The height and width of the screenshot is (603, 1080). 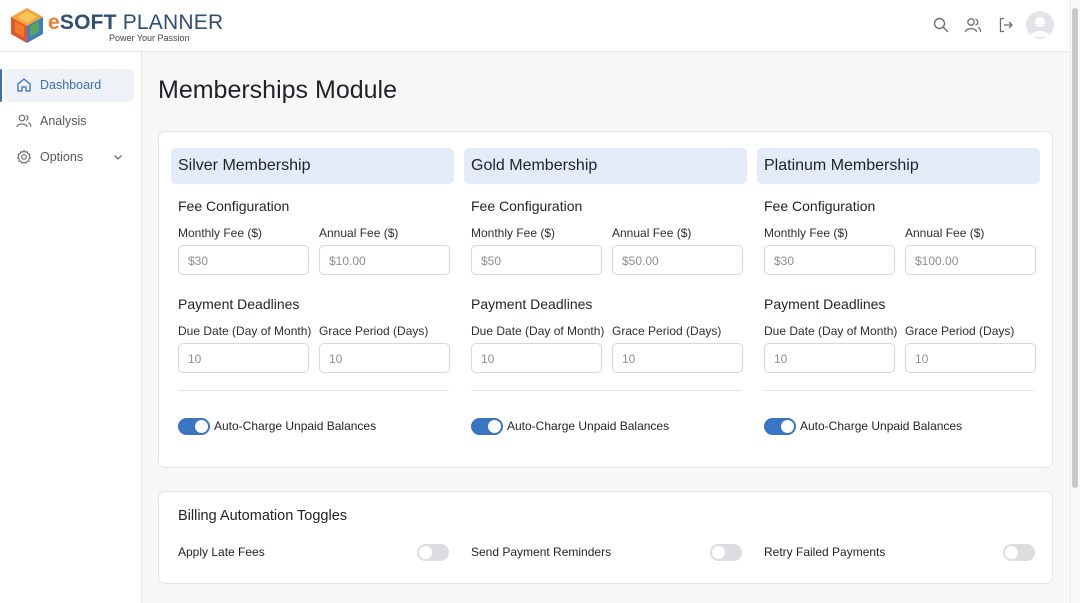 What do you see at coordinates (534, 165) in the screenshot?
I see `membership-title: Gold Membership` at bounding box center [534, 165].